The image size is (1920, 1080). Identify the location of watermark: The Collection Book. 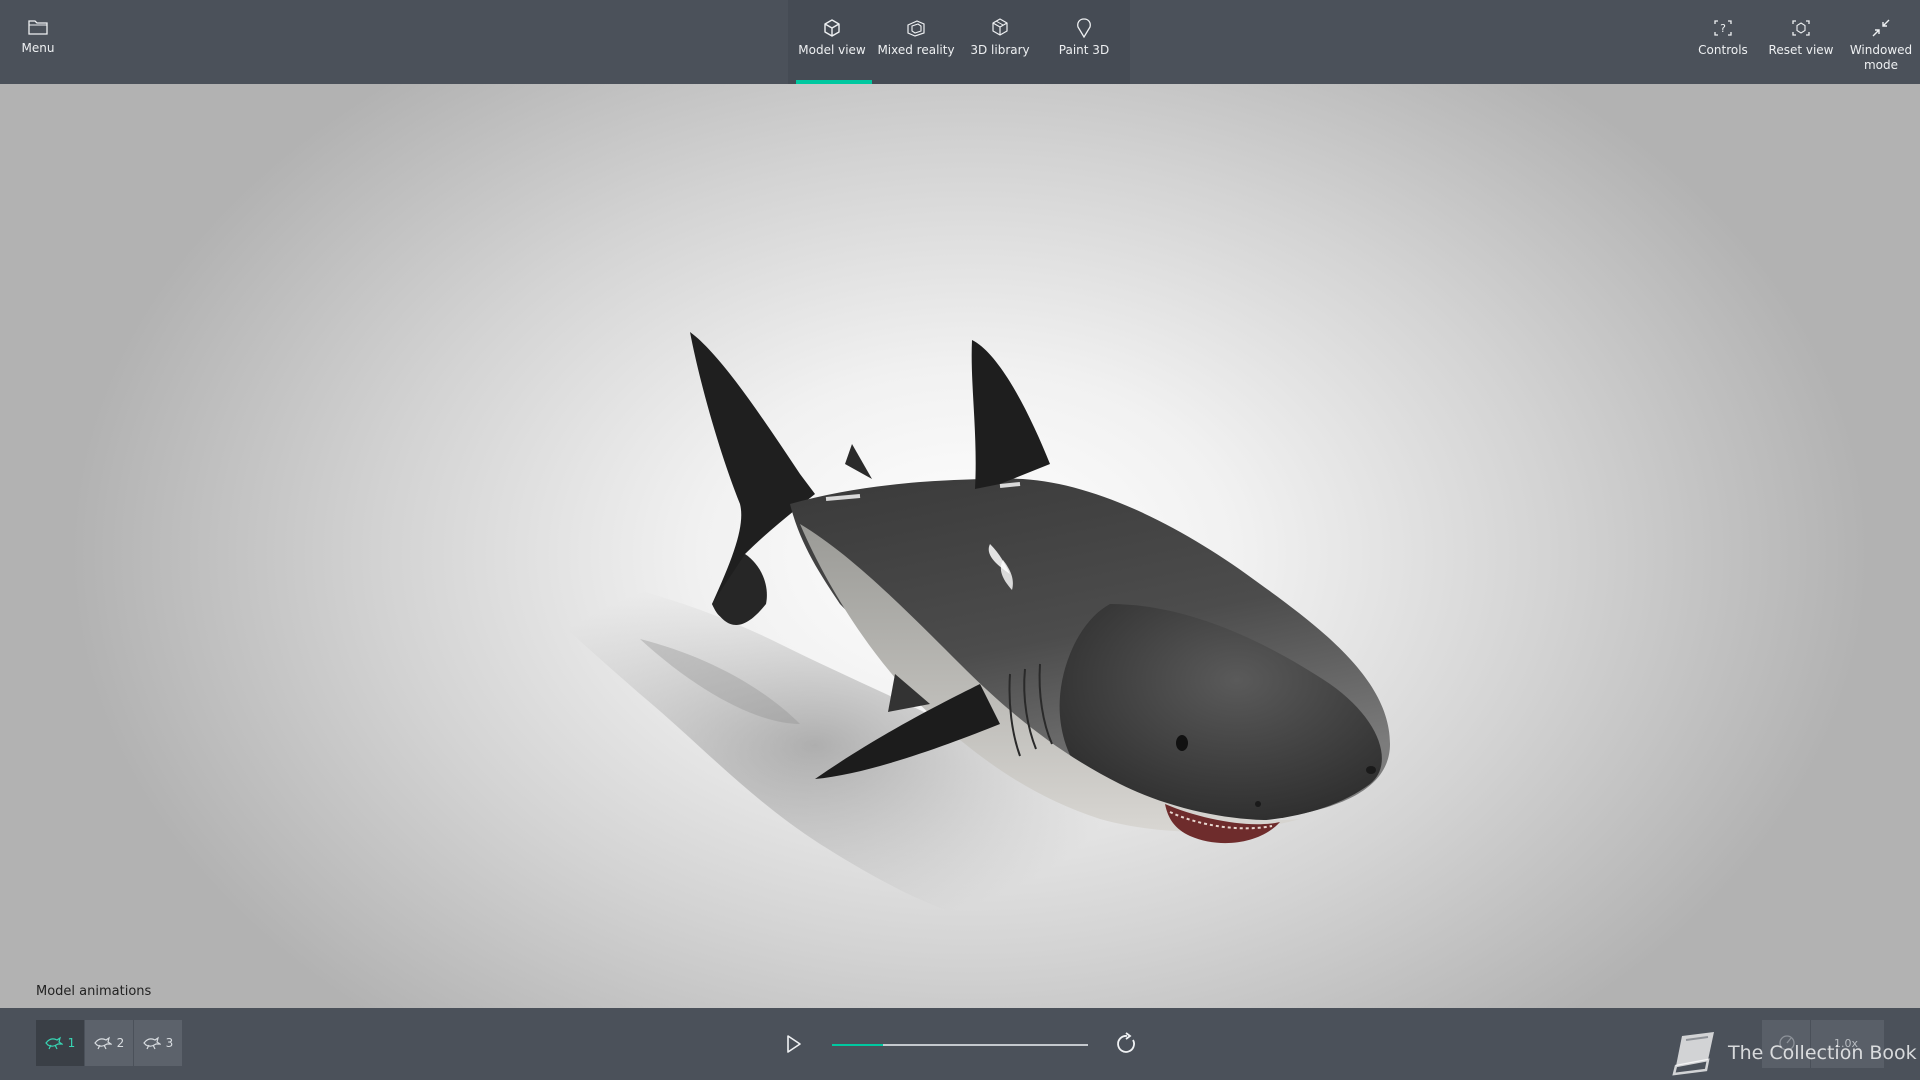
(1792, 1053).